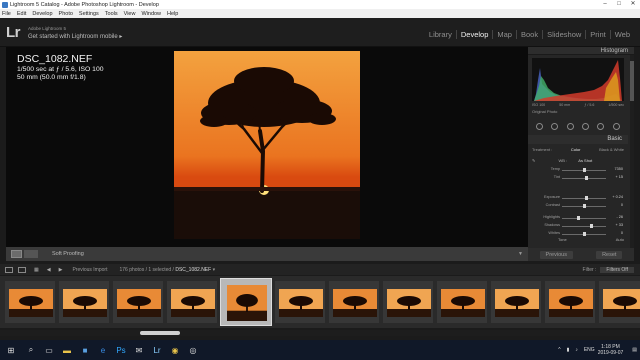  Describe the element at coordinates (578, 170) in the screenshot. I see `slider-temp: Temp 7350` at that location.